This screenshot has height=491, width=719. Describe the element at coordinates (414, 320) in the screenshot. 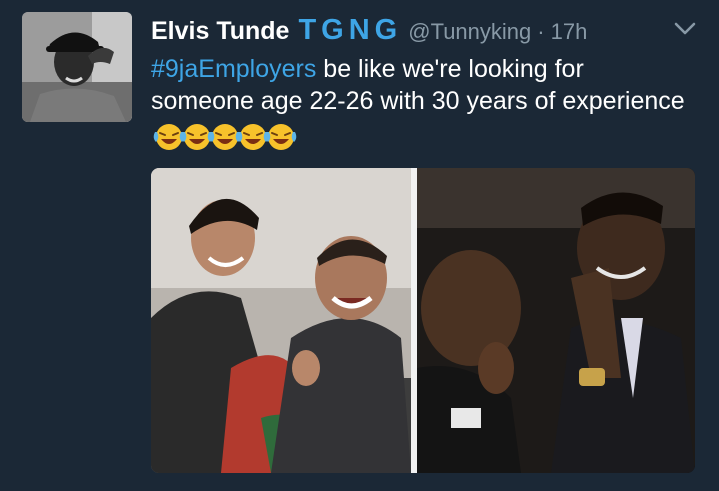

I see `panel-divider` at that location.